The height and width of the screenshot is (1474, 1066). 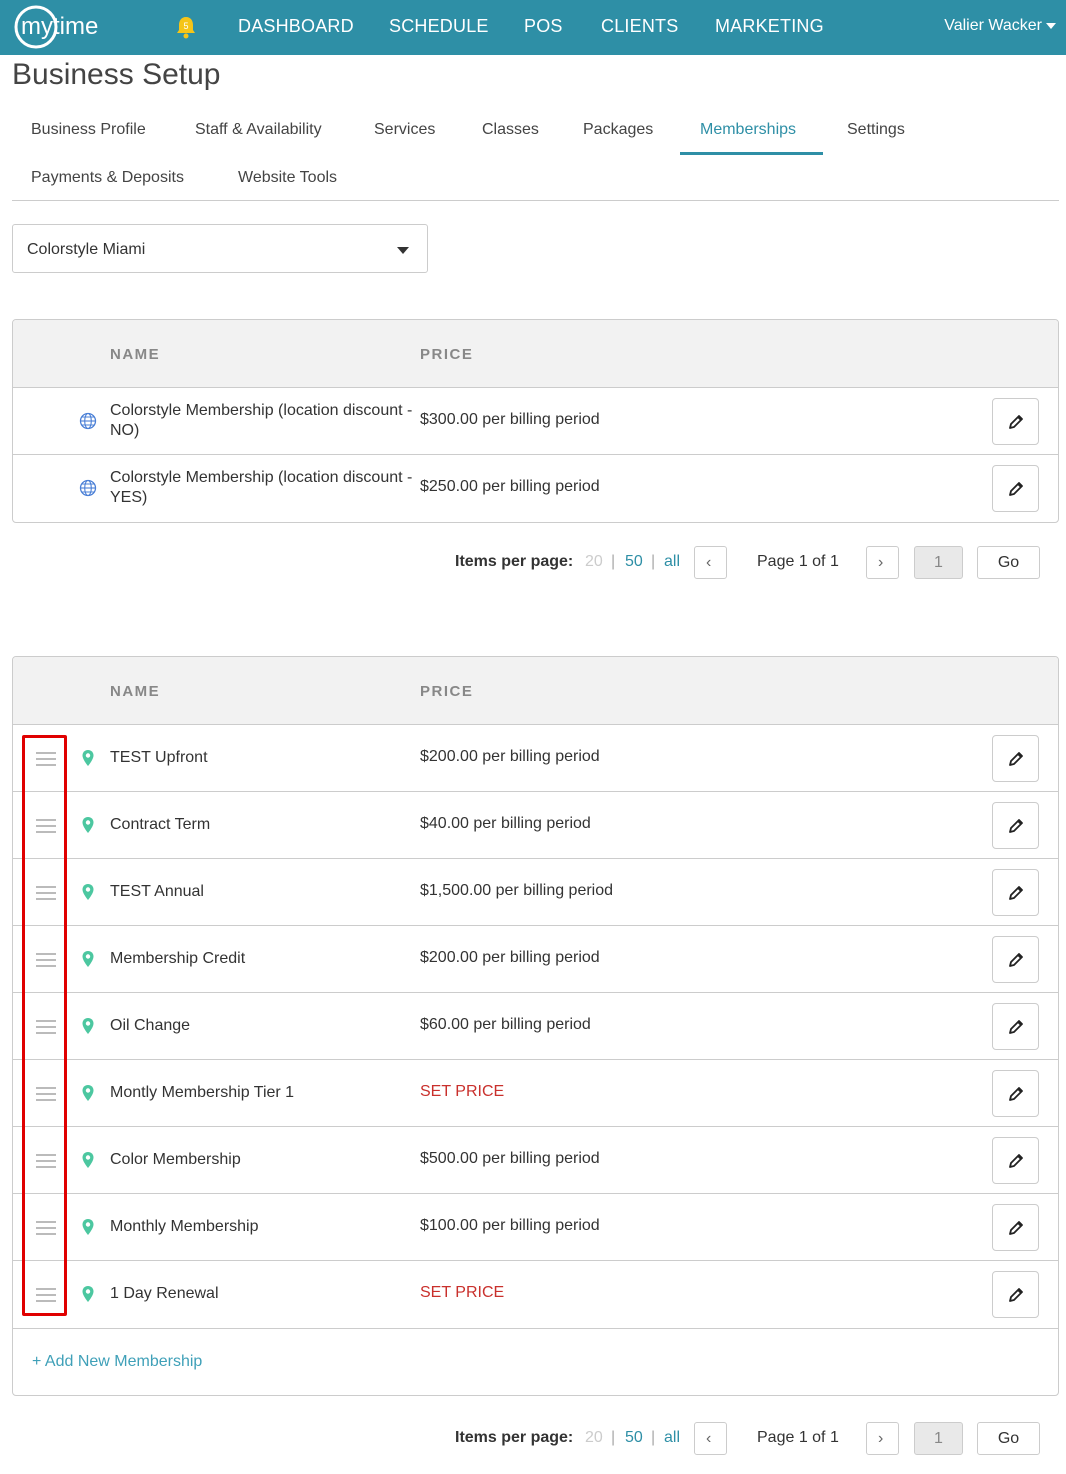 What do you see at coordinates (798, 561) in the screenshot?
I see `page-info: Page 1 of 1` at bounding box center [798, 561].